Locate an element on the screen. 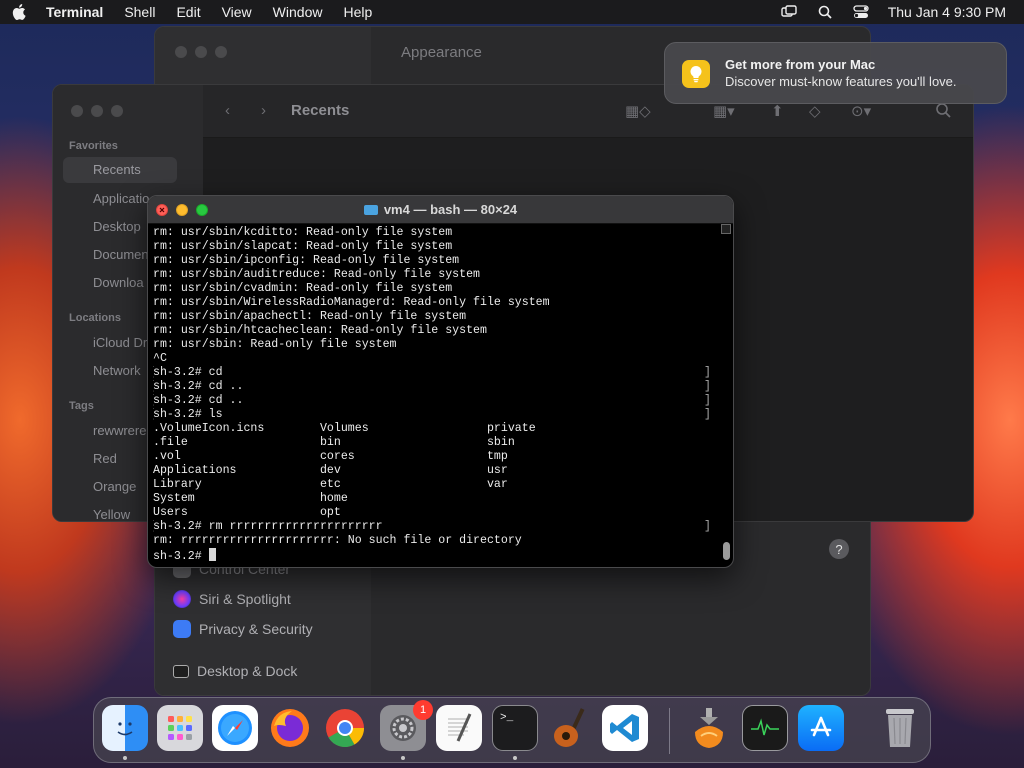  spotlight-search-icon is located at coordinates (825, 12).